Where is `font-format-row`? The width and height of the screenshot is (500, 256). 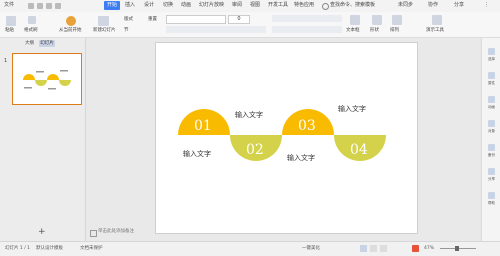
font-format-row is located at coordinates (216, 29).